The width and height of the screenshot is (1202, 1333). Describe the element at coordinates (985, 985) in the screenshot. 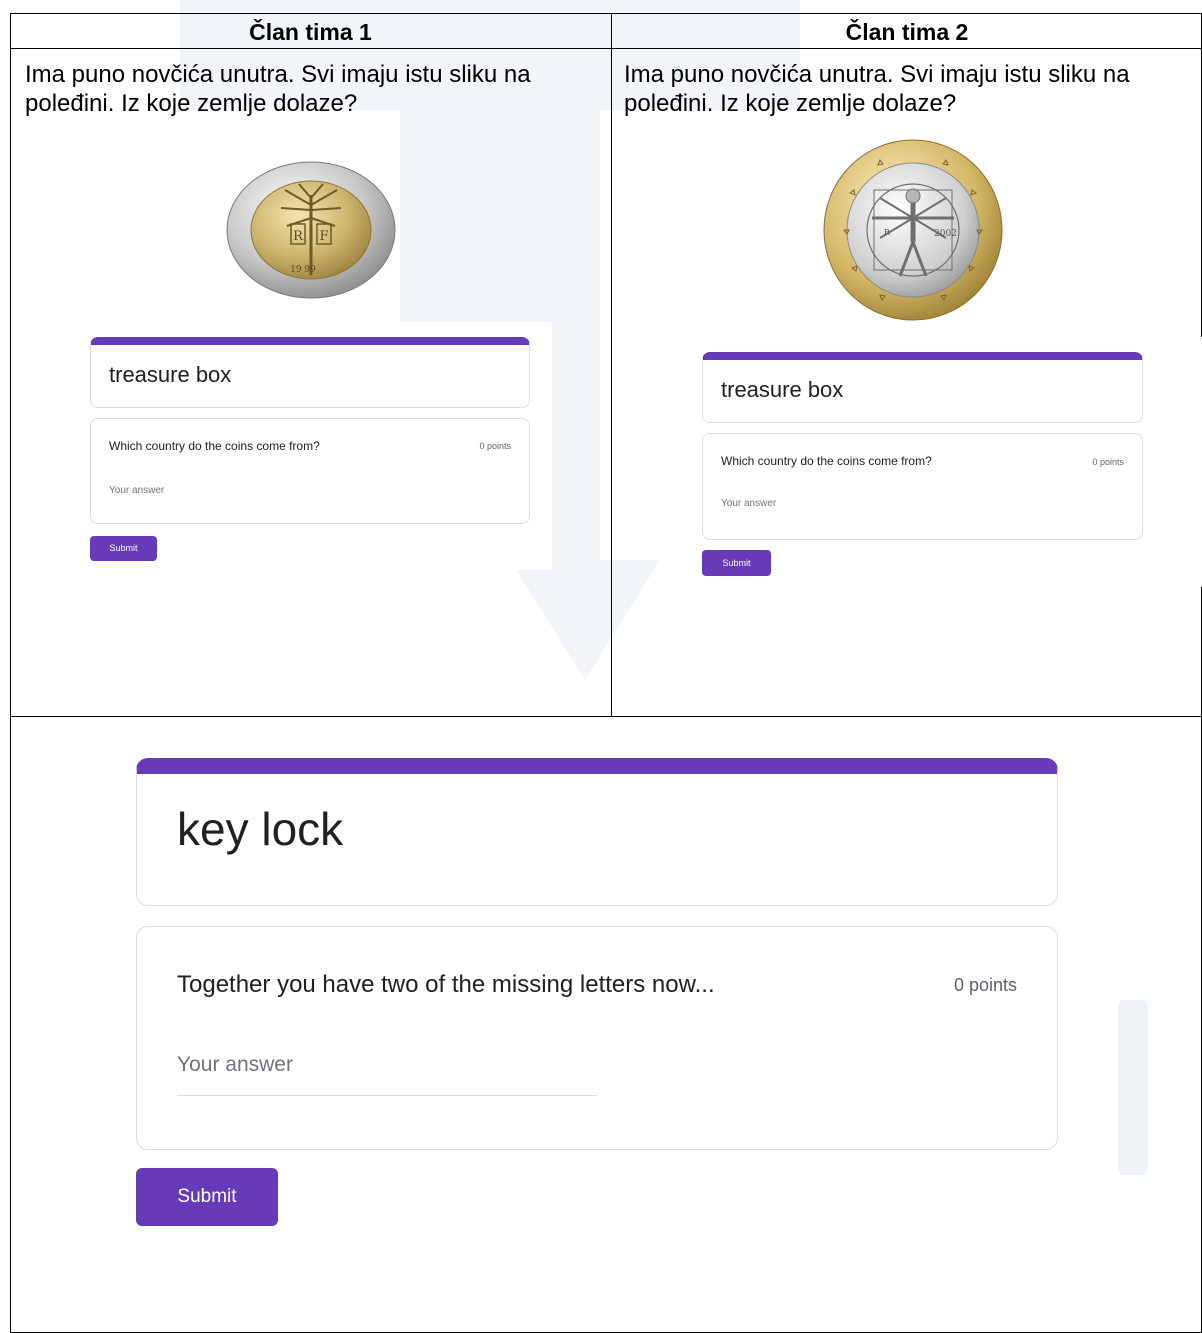

I see `form-main-points: 0 points` at that location.